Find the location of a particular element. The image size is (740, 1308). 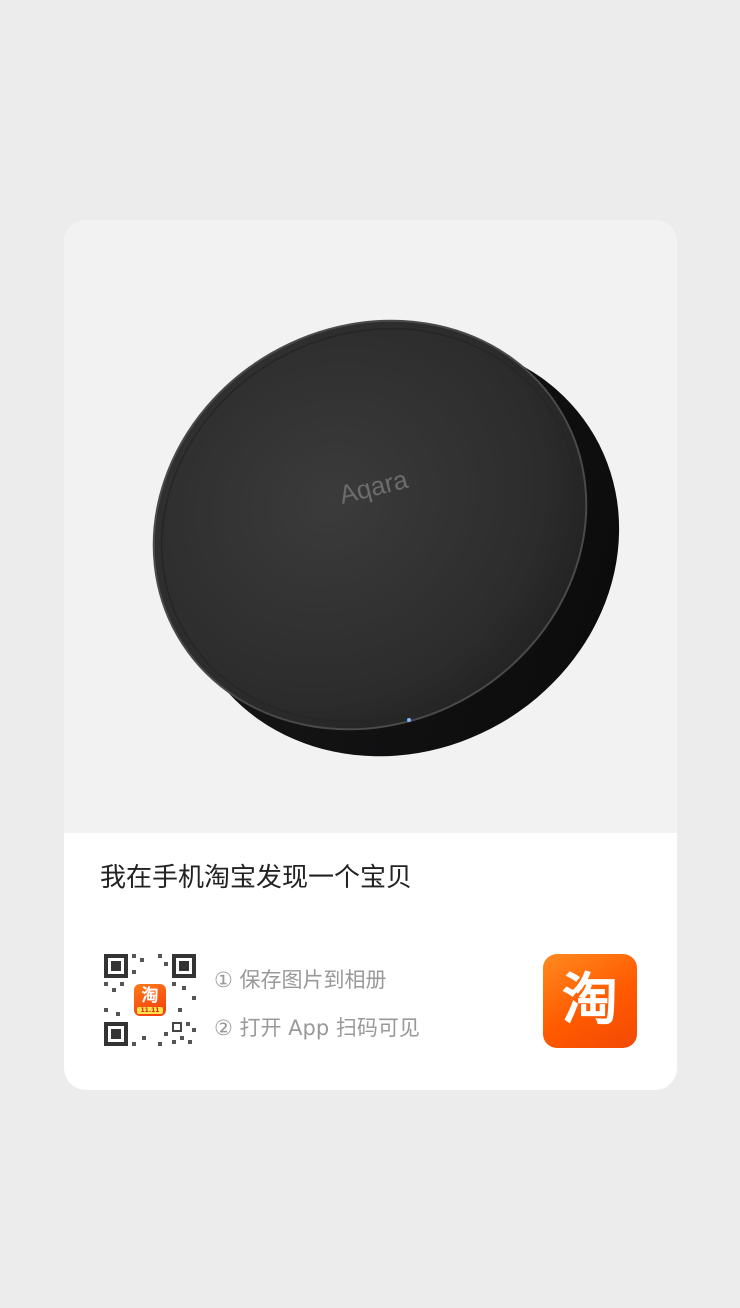

taobao-logo-glyph: 淘 is located at coordinates (590, 1000).